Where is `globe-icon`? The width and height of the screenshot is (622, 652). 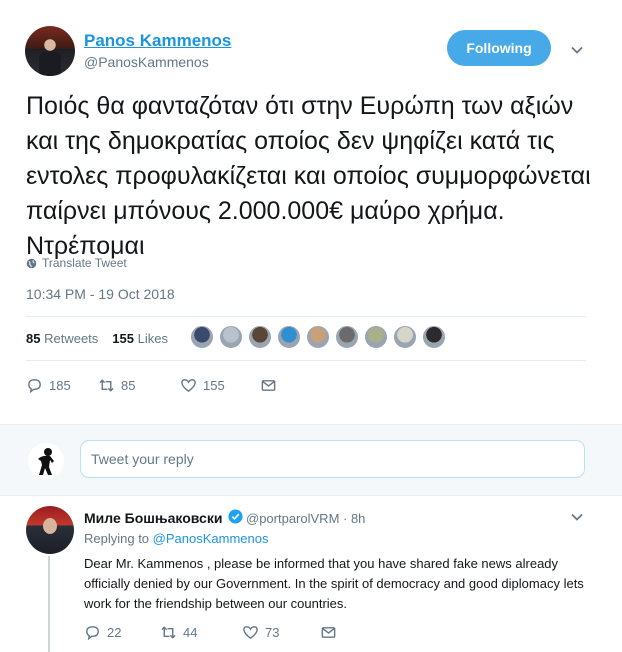
globe-icon is located at coordinates (31, 263).